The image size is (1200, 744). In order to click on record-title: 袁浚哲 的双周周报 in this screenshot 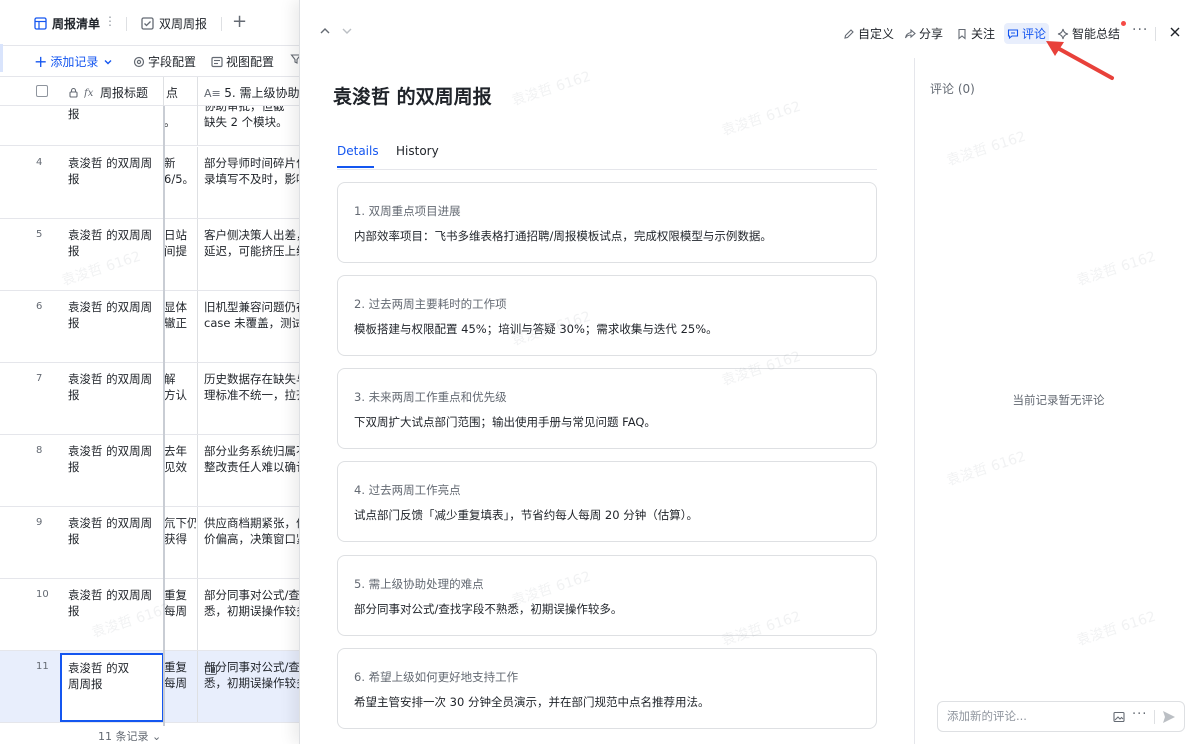, I will do `click(412, 97)`.